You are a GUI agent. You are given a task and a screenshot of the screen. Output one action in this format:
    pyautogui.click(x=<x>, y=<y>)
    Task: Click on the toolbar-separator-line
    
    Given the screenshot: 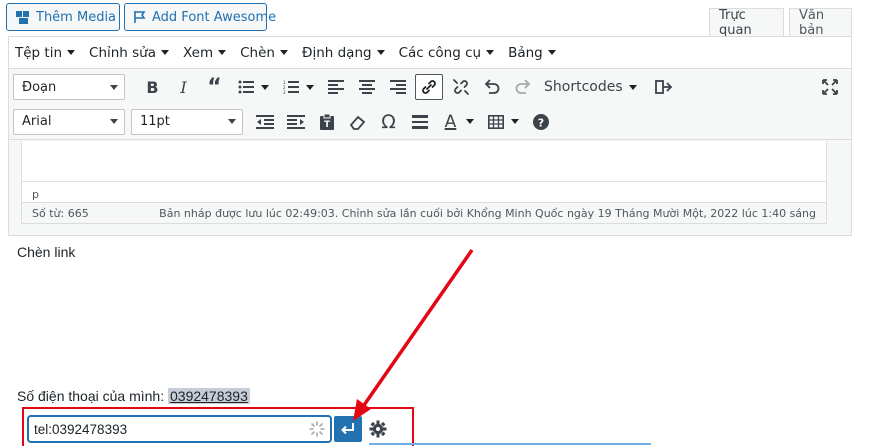 What is the action you would take?
    pyautogui.click(x=510, y=444)
    